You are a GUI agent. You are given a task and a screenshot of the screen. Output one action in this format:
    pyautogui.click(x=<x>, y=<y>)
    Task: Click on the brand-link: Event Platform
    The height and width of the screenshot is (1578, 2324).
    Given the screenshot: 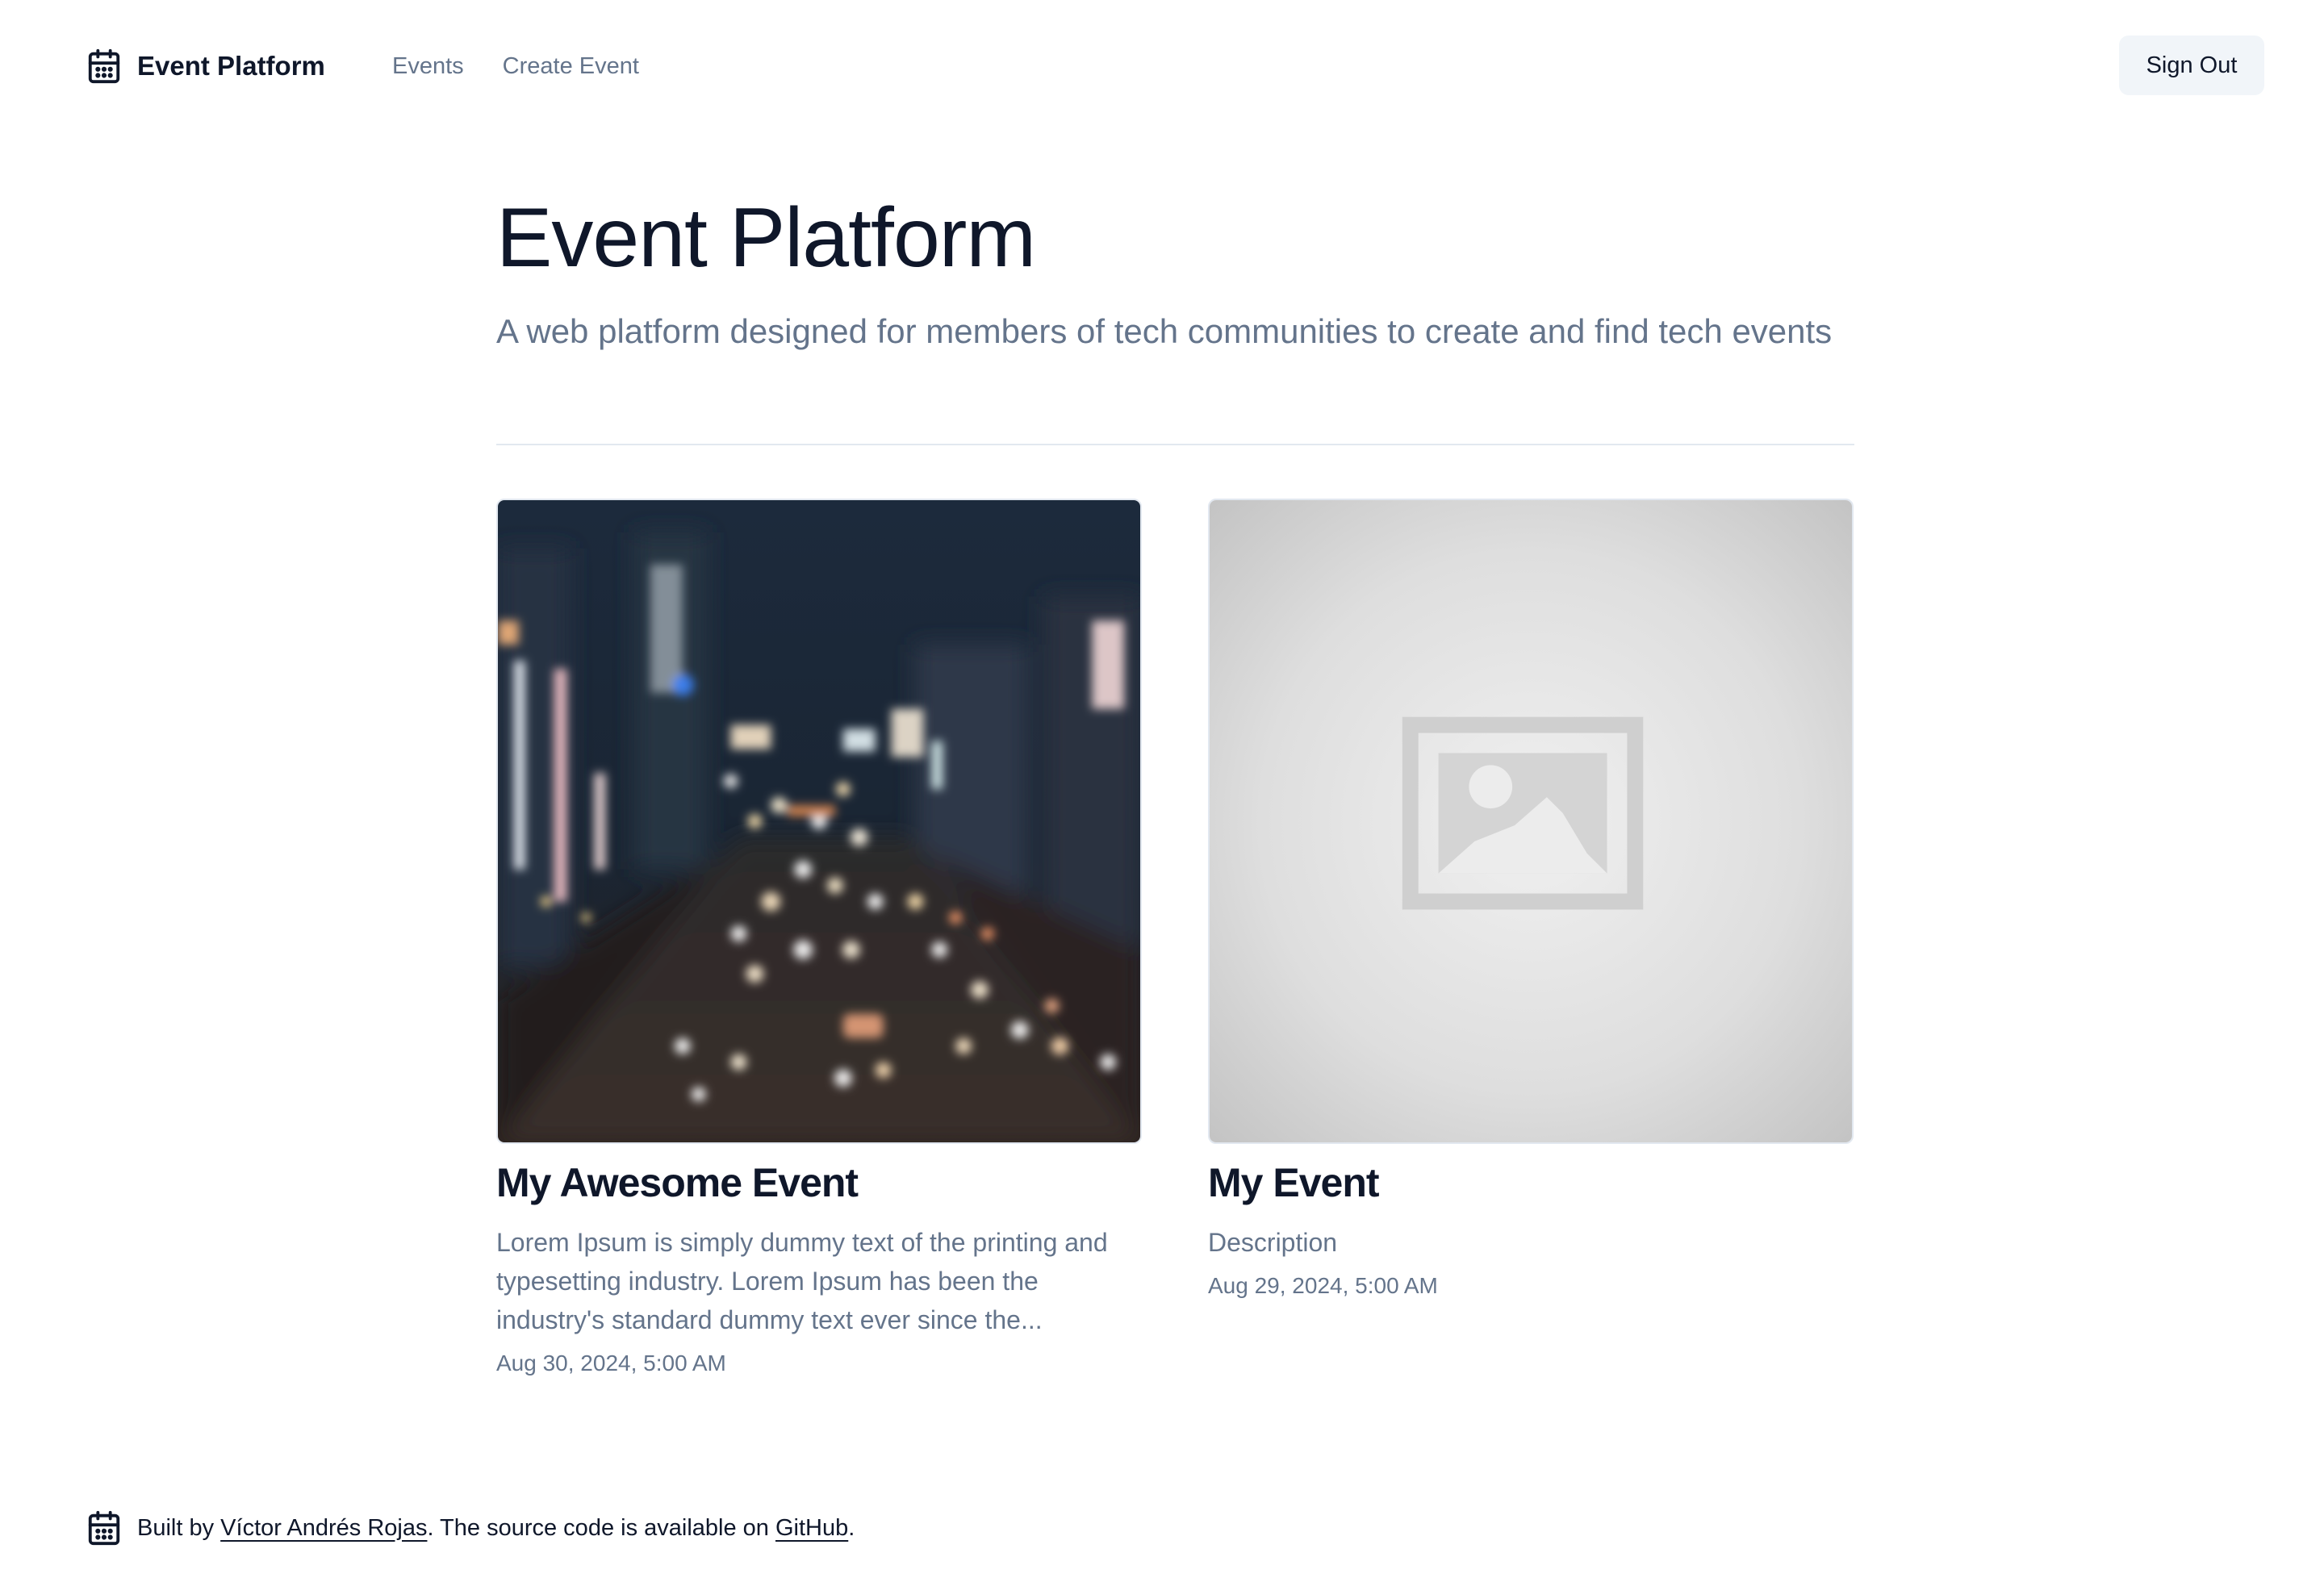 What is the action you would take?
    pyautogui.click(x=205, y=66)
    